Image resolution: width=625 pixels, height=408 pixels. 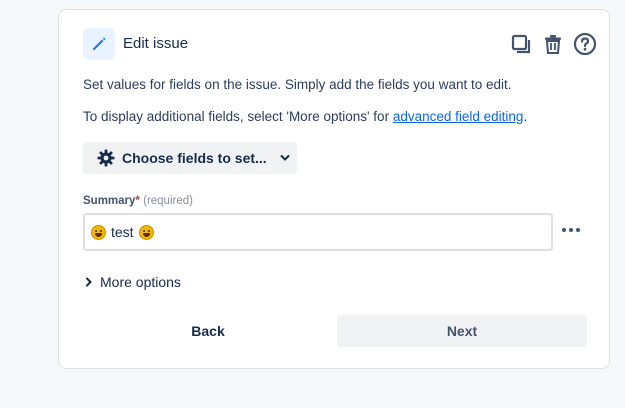 I want to click on summary-label: Summary* (required), so click(x=138, y=201).